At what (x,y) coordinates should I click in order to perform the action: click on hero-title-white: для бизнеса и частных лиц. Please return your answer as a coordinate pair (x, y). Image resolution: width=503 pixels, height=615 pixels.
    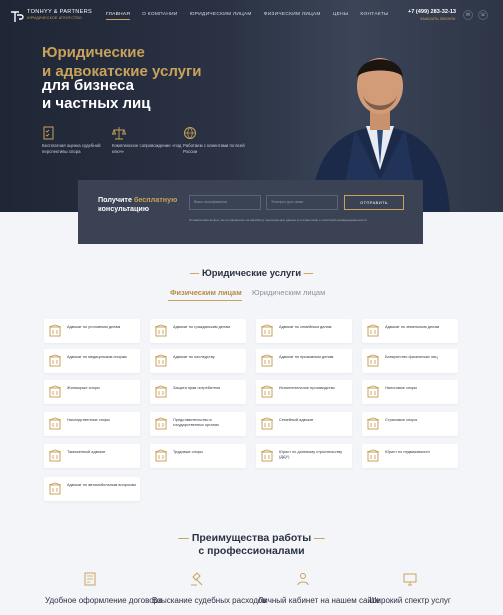
    Looking at the image, I should click on (96, 94).